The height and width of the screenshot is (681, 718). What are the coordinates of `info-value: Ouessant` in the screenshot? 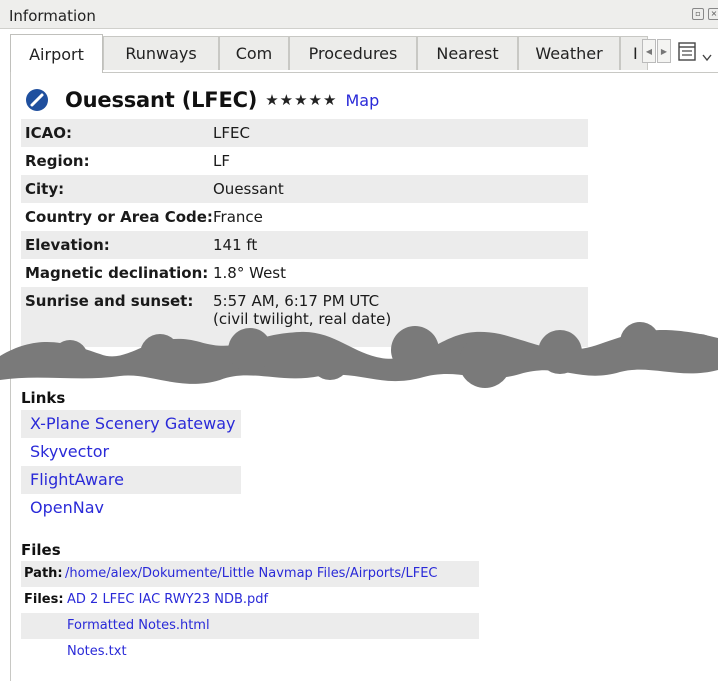 It's located at (248, 189).